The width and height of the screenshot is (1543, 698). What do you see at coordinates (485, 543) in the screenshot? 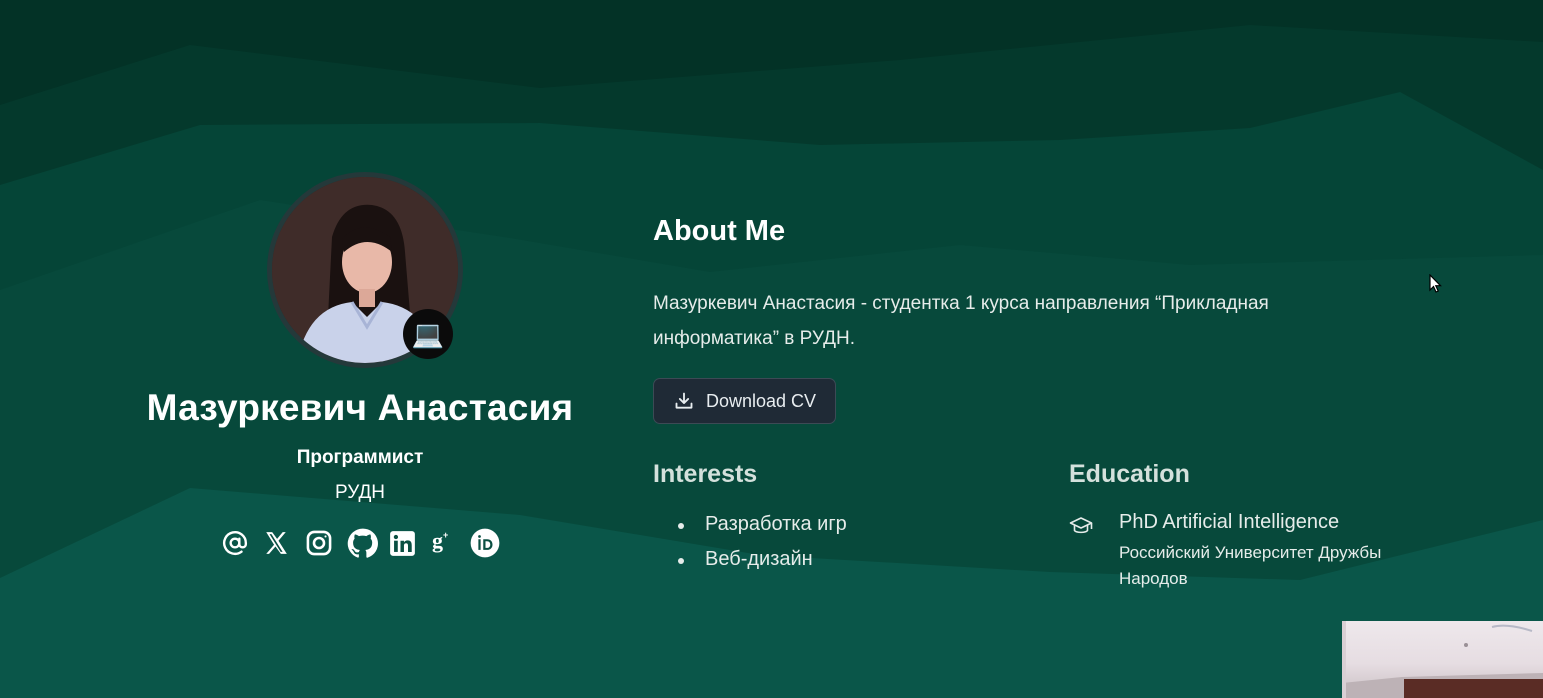
I see `orcid-icon` at bounding box center [485, 543].